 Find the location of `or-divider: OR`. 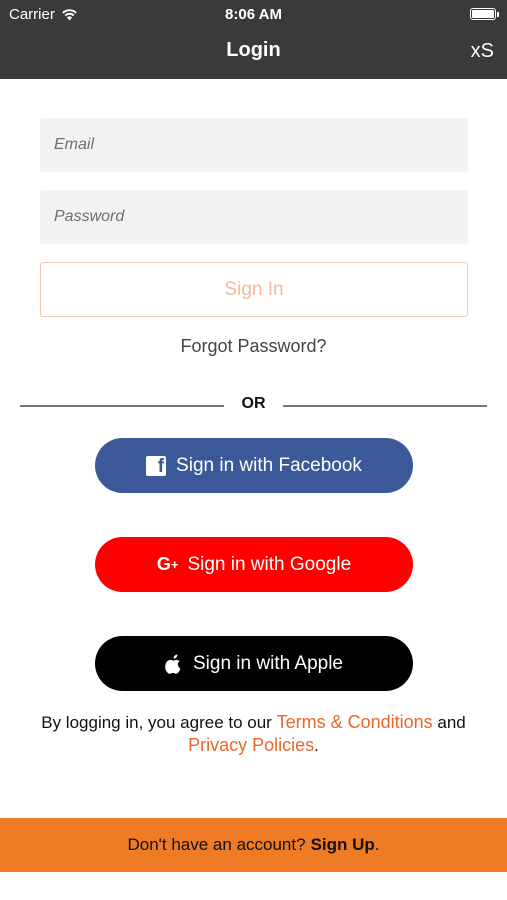

or-divider: OR is located at coordinates (253, 405).